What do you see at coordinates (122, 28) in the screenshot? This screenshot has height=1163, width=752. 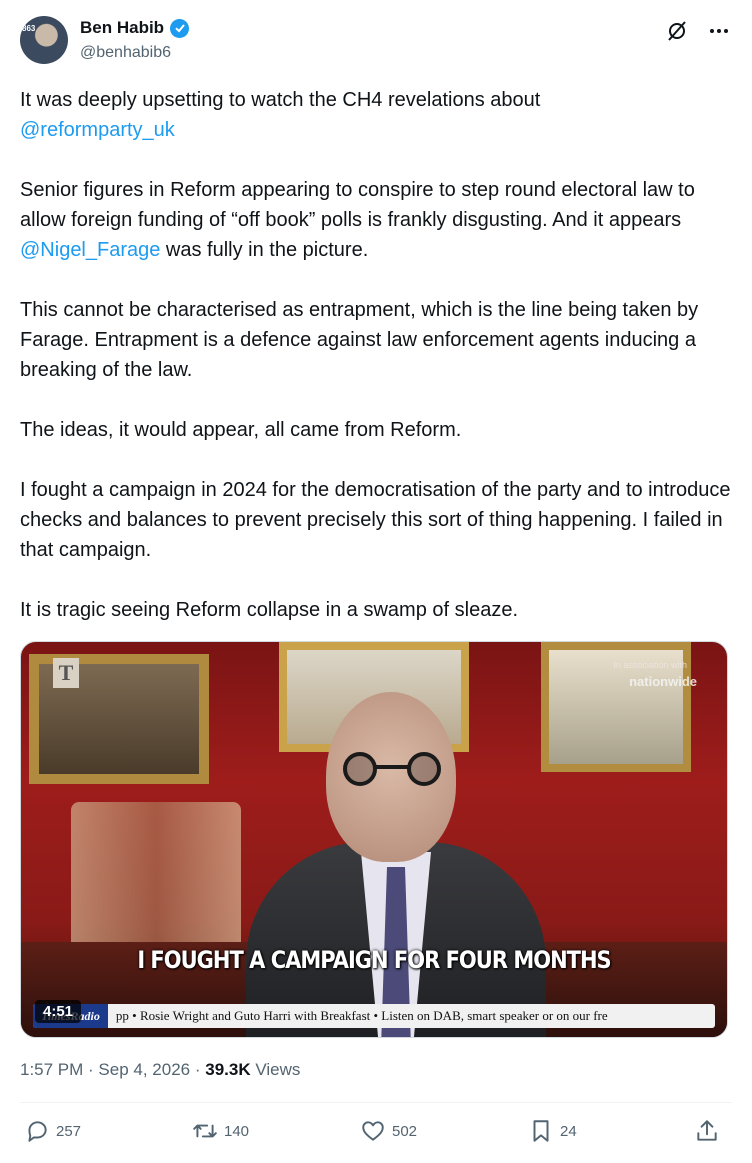 I see `author-name: Ben Habib` at bounding box center [122, 28].